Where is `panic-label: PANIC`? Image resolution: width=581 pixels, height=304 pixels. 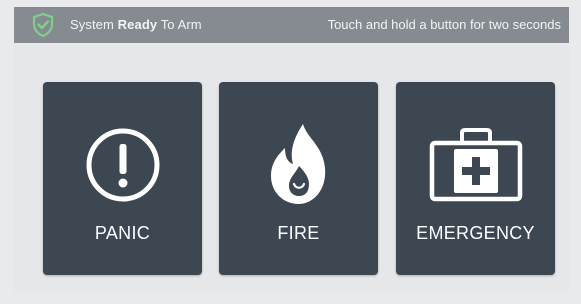 panic-label: PANIC is located at coordinates (122, 233).